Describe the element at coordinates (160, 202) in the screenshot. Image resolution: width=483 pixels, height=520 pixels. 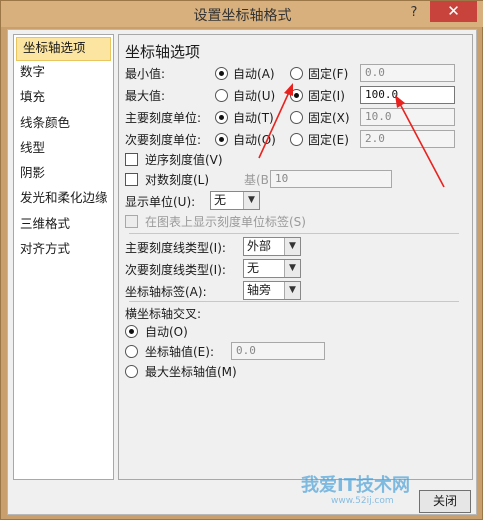
I see `display-units-label: 显示单位(U):` at that location.